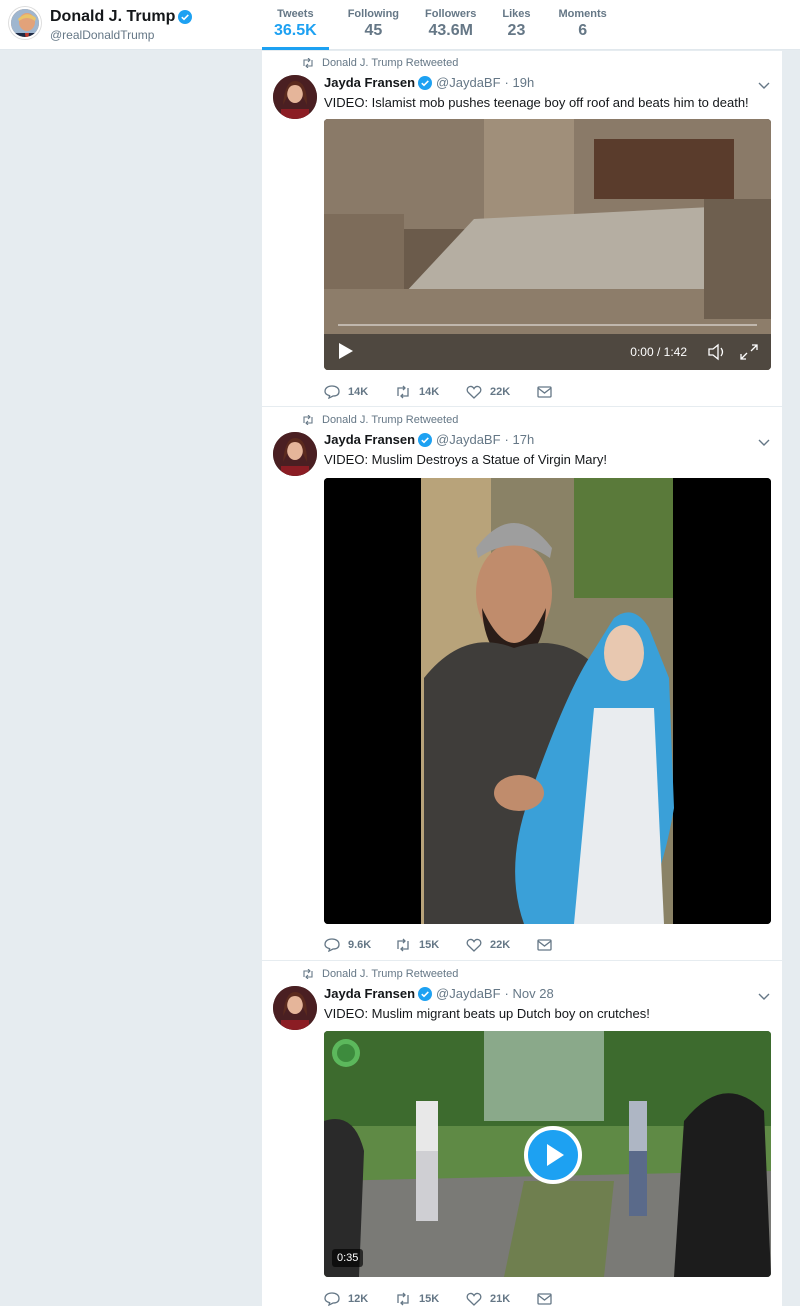  What do you see at coordinates (25, 23) in the screenshot?
I see `profile-avatar` at bounding box center [25, 23].